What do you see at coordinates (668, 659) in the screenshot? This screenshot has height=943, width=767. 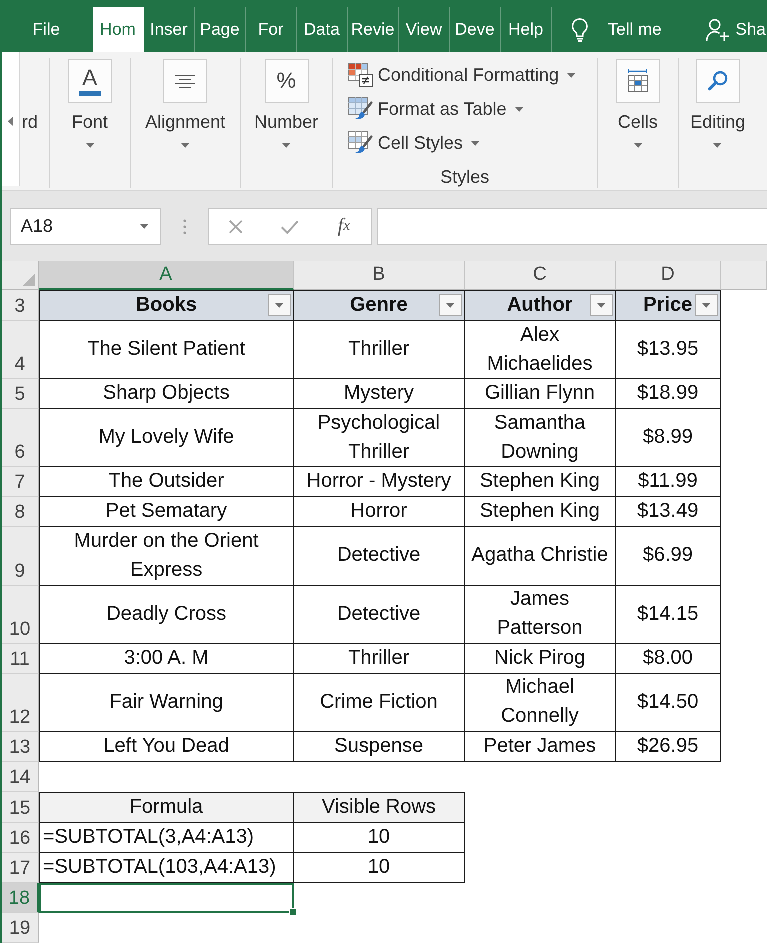 I see `table-cell: $8.00` at bounding box center [668, 659].